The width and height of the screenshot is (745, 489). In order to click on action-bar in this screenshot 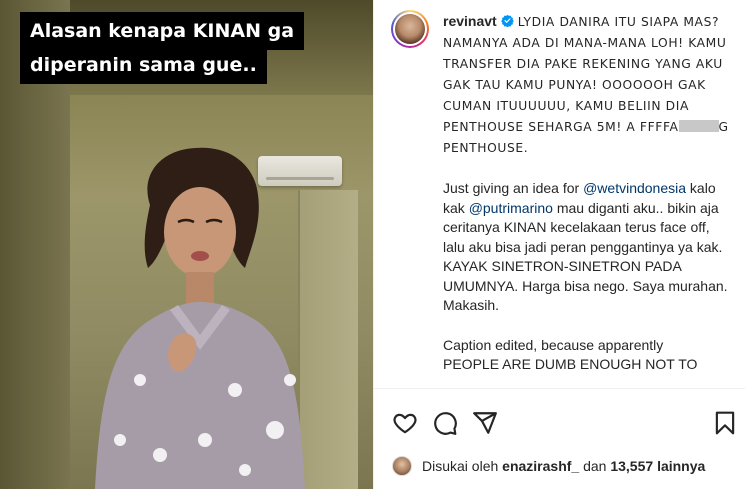, I will do `click(559, 420)`.